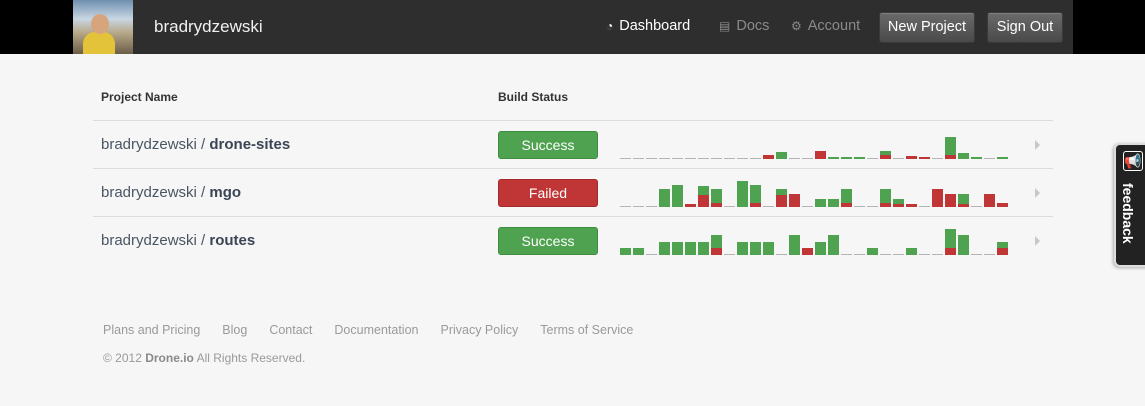 The width and height of the screenshot is (1145, 406). What do you see at coordinates (927, 27) in the screenshot?
I see `new-project-button: New Project` at bounding box center [927, 27].